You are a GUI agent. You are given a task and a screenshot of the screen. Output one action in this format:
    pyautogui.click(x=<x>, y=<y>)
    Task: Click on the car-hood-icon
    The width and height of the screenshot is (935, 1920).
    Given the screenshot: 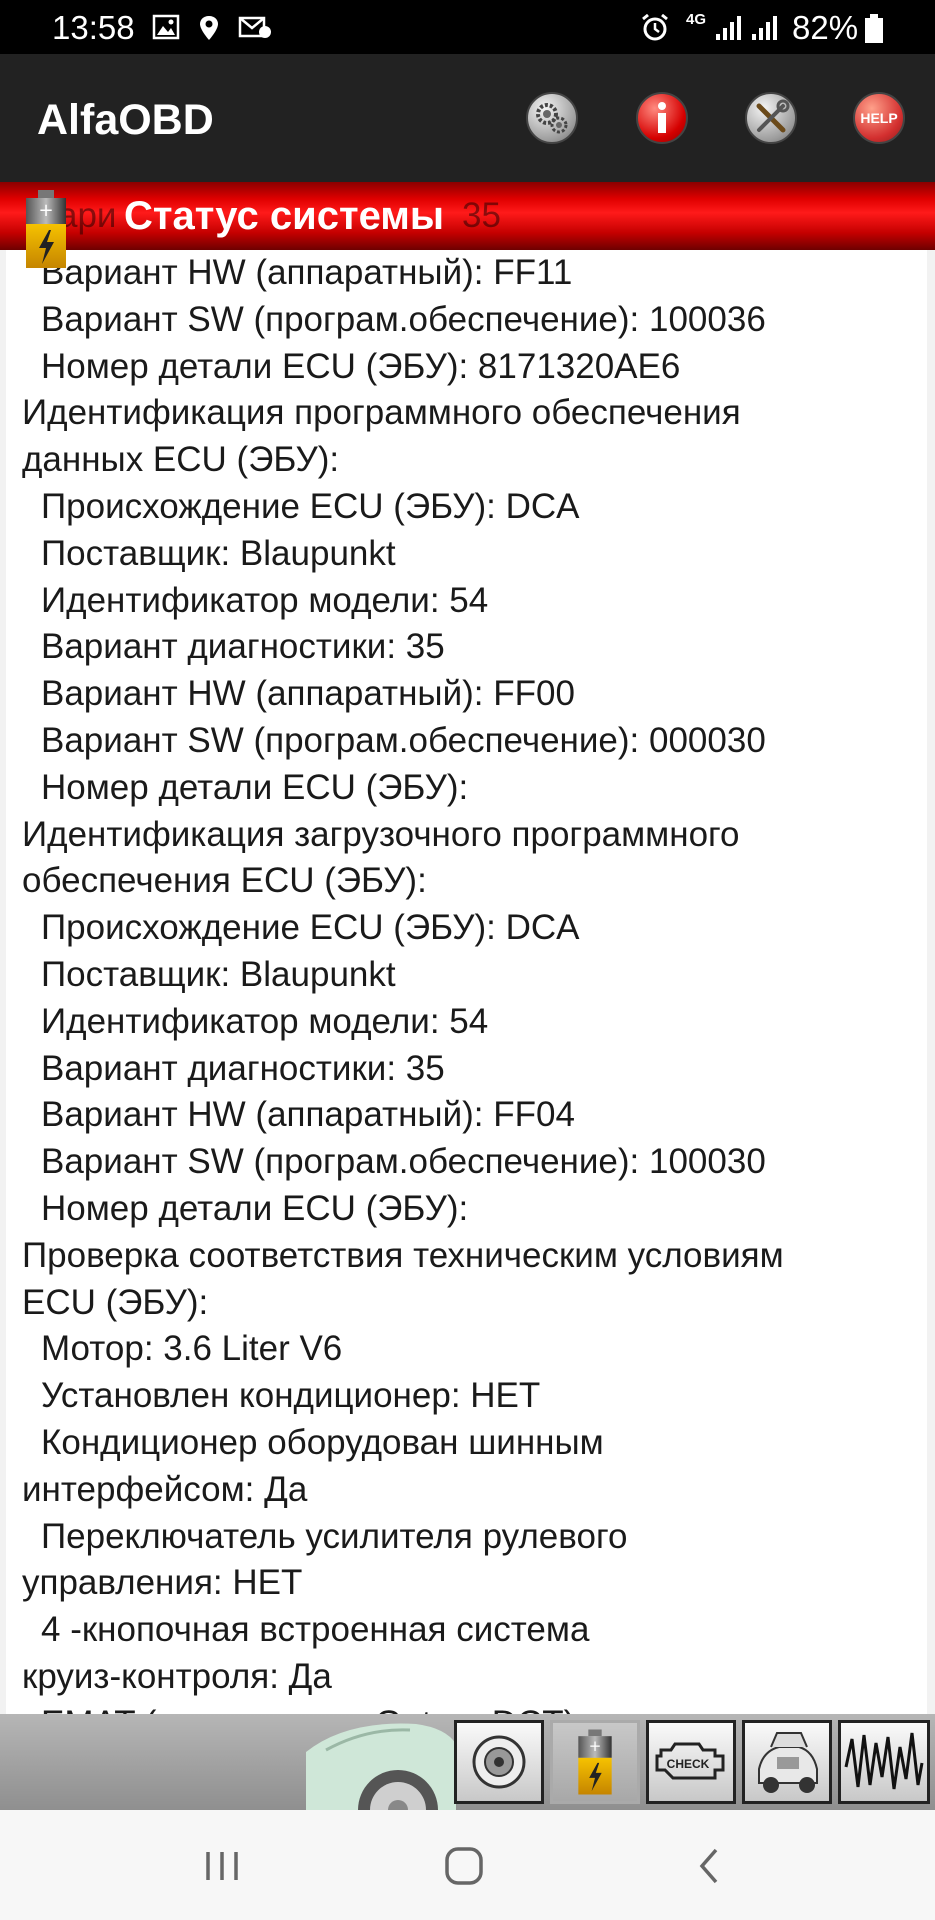 What is the action you would take?
    pyautogui.click(x=788, y=1762)
    